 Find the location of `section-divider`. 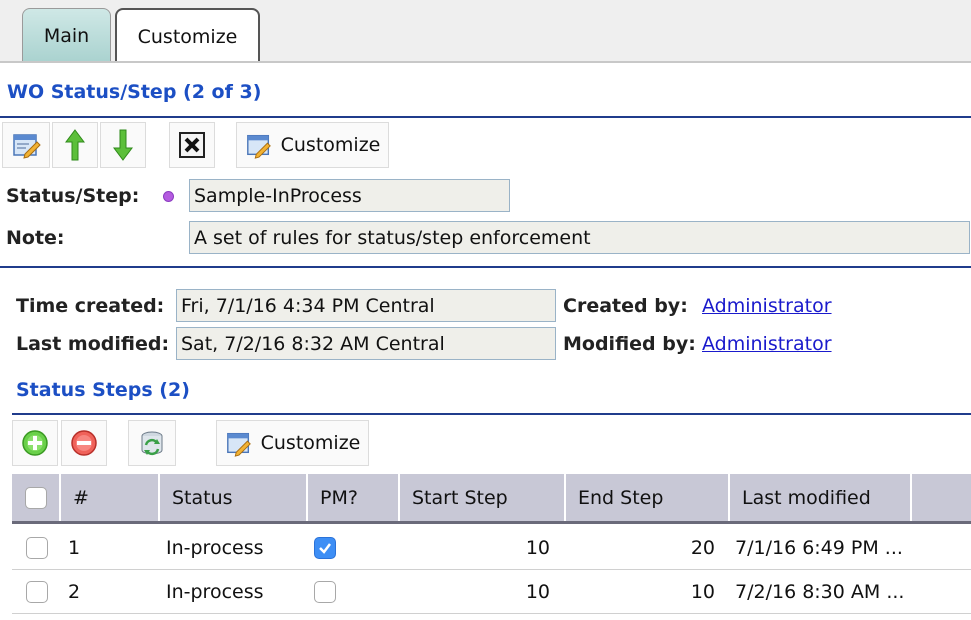

section-divider is located at coordinates (485, 117).